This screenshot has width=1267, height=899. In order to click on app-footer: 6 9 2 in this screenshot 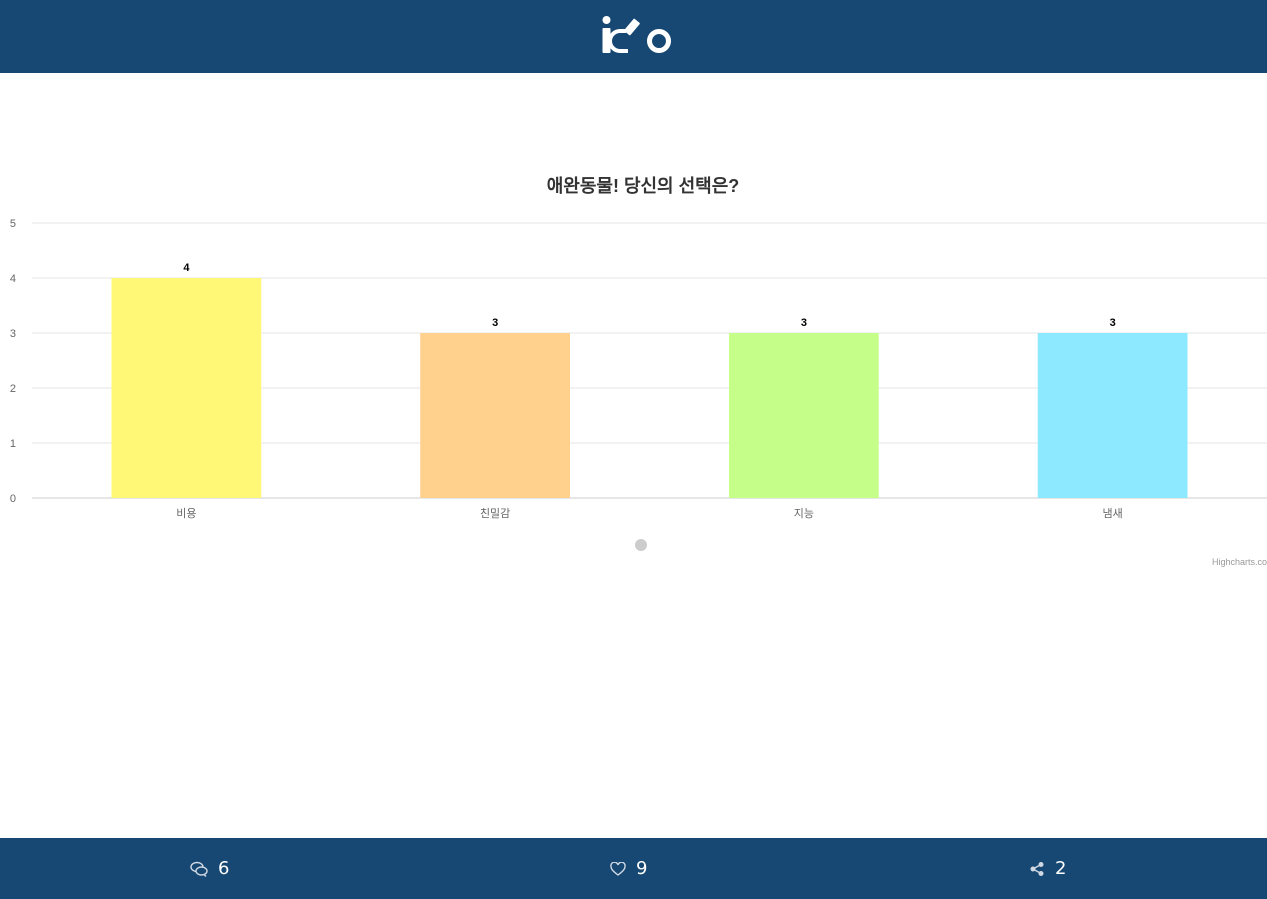, I will do `click(633, 868)`.